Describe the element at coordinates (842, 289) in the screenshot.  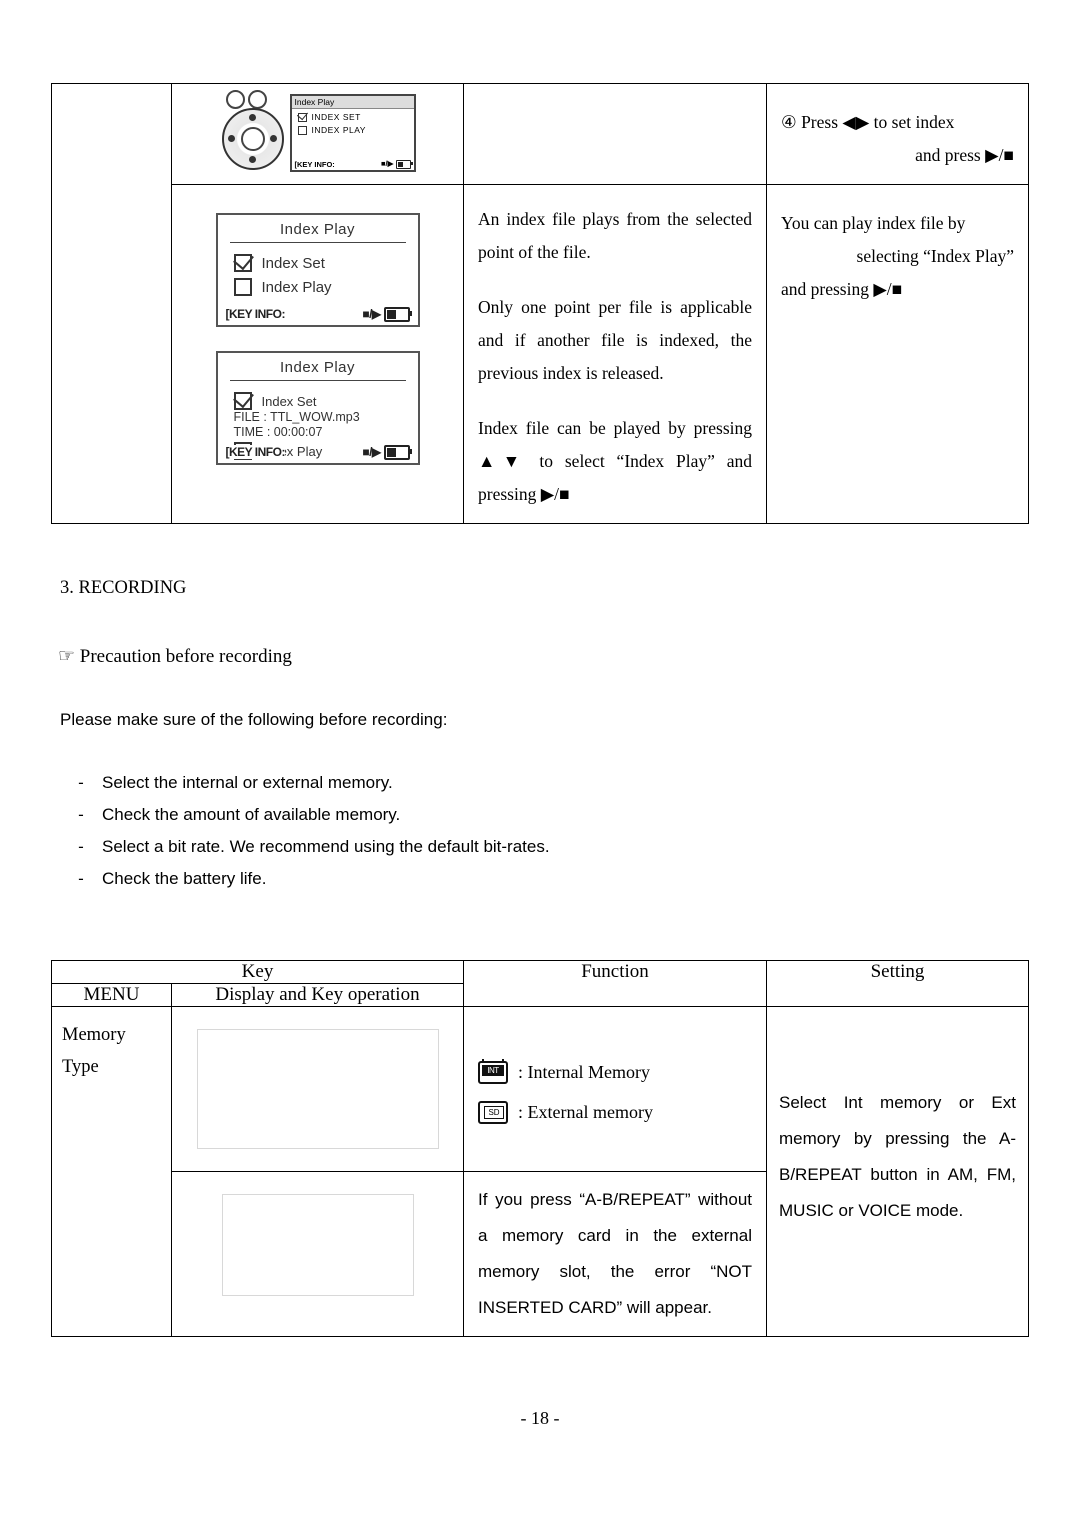
I see `setting2-line-3: and pressing ▶/■` at that location.